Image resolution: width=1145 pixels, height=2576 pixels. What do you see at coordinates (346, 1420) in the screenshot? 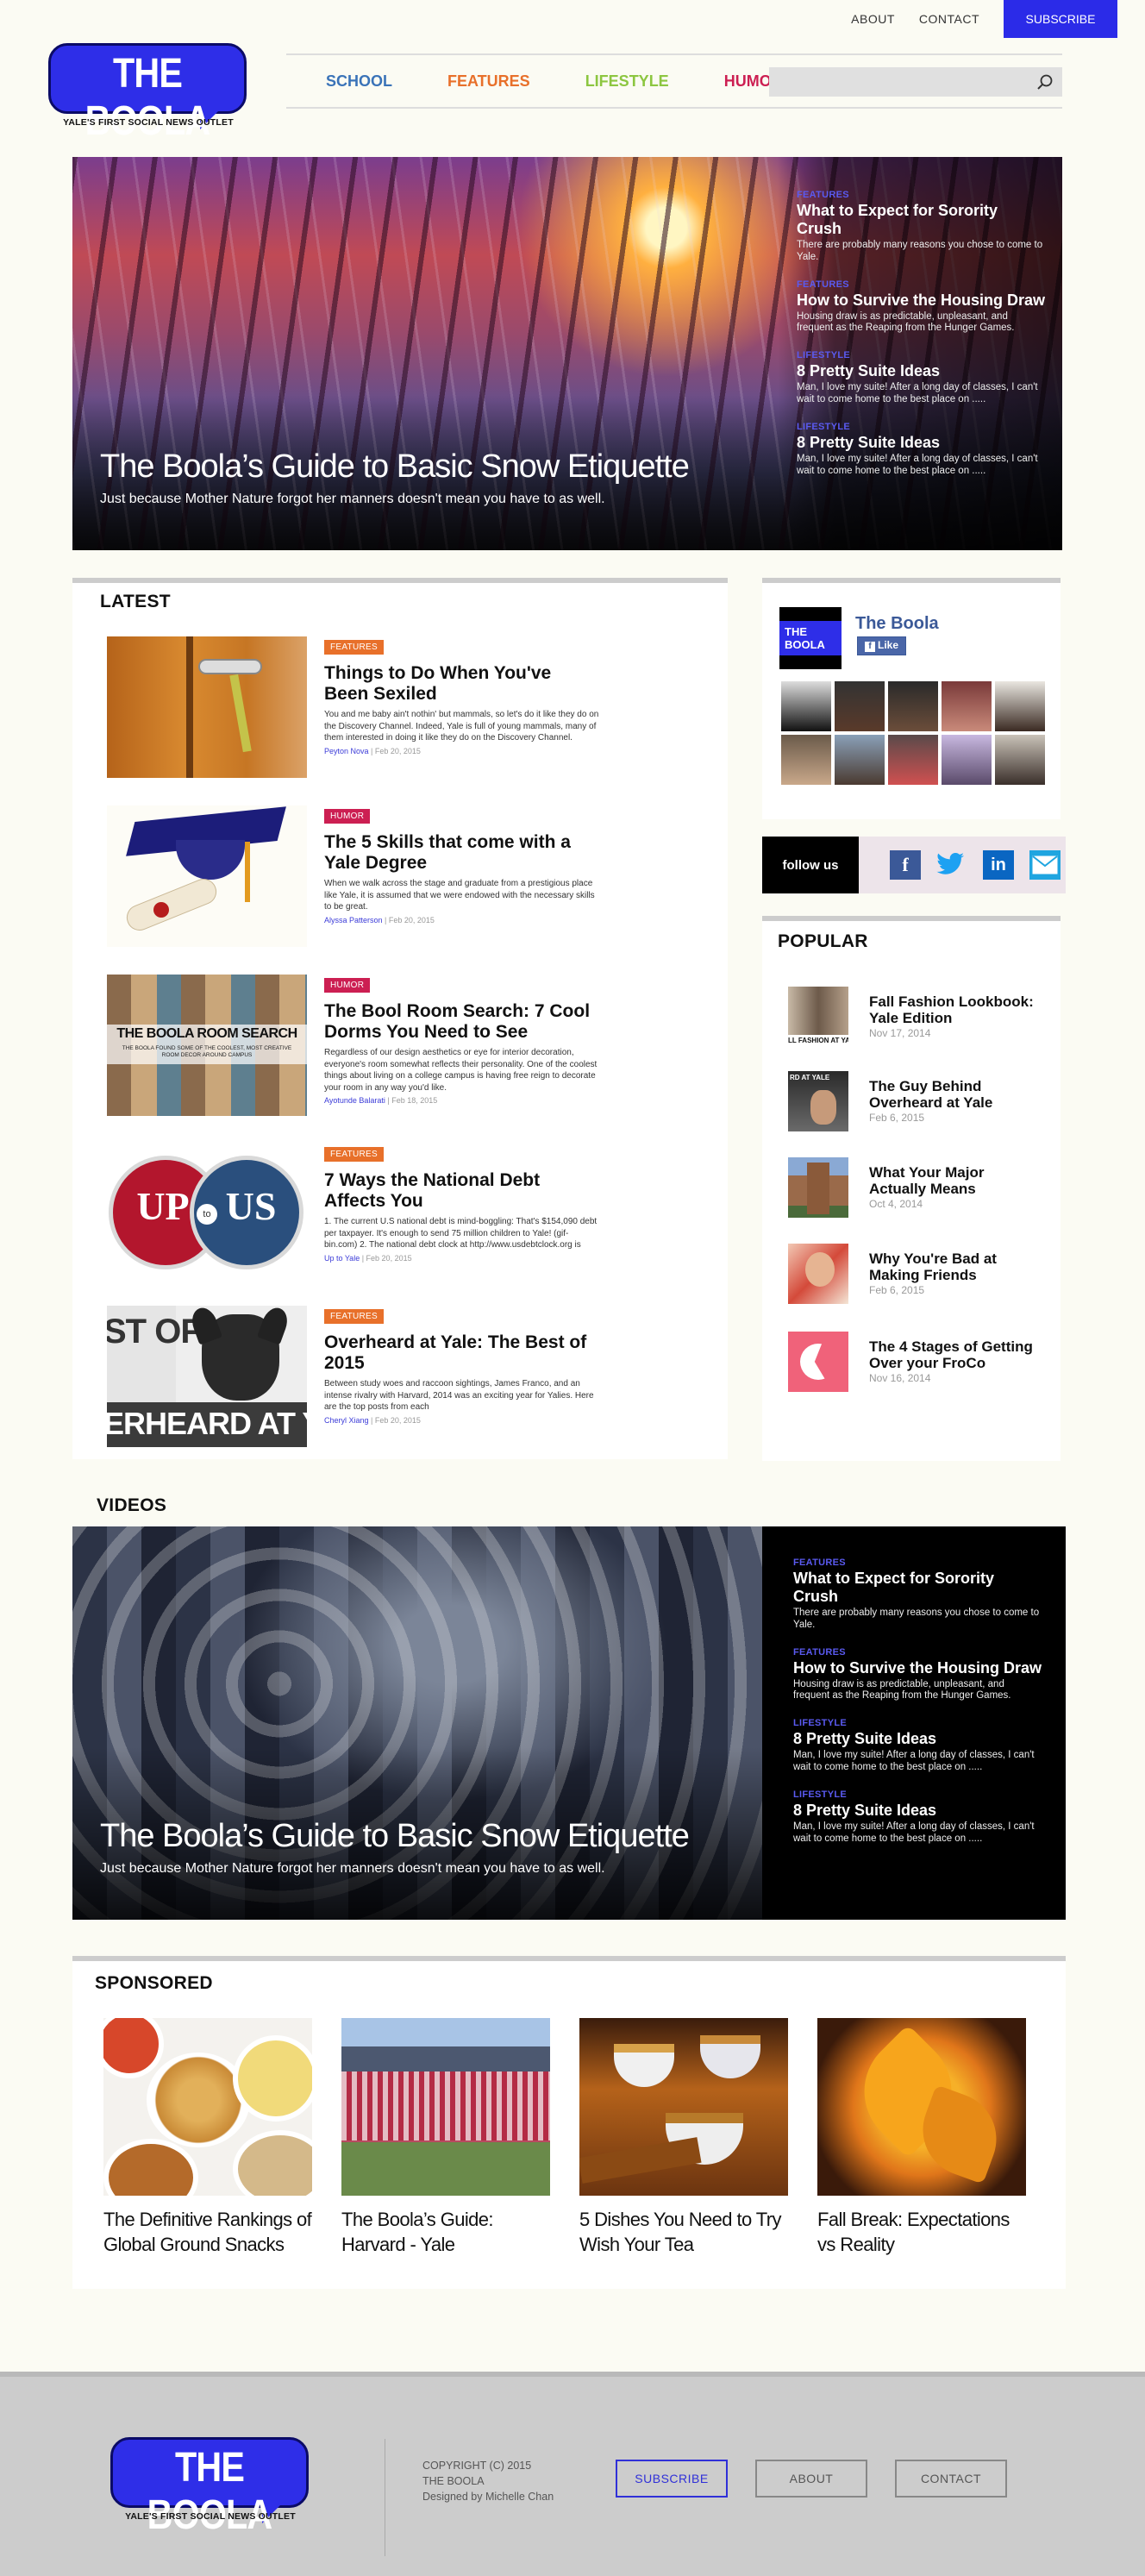
I see `article-author: Cheryl Xiang` at bounding box center [346, 1420].